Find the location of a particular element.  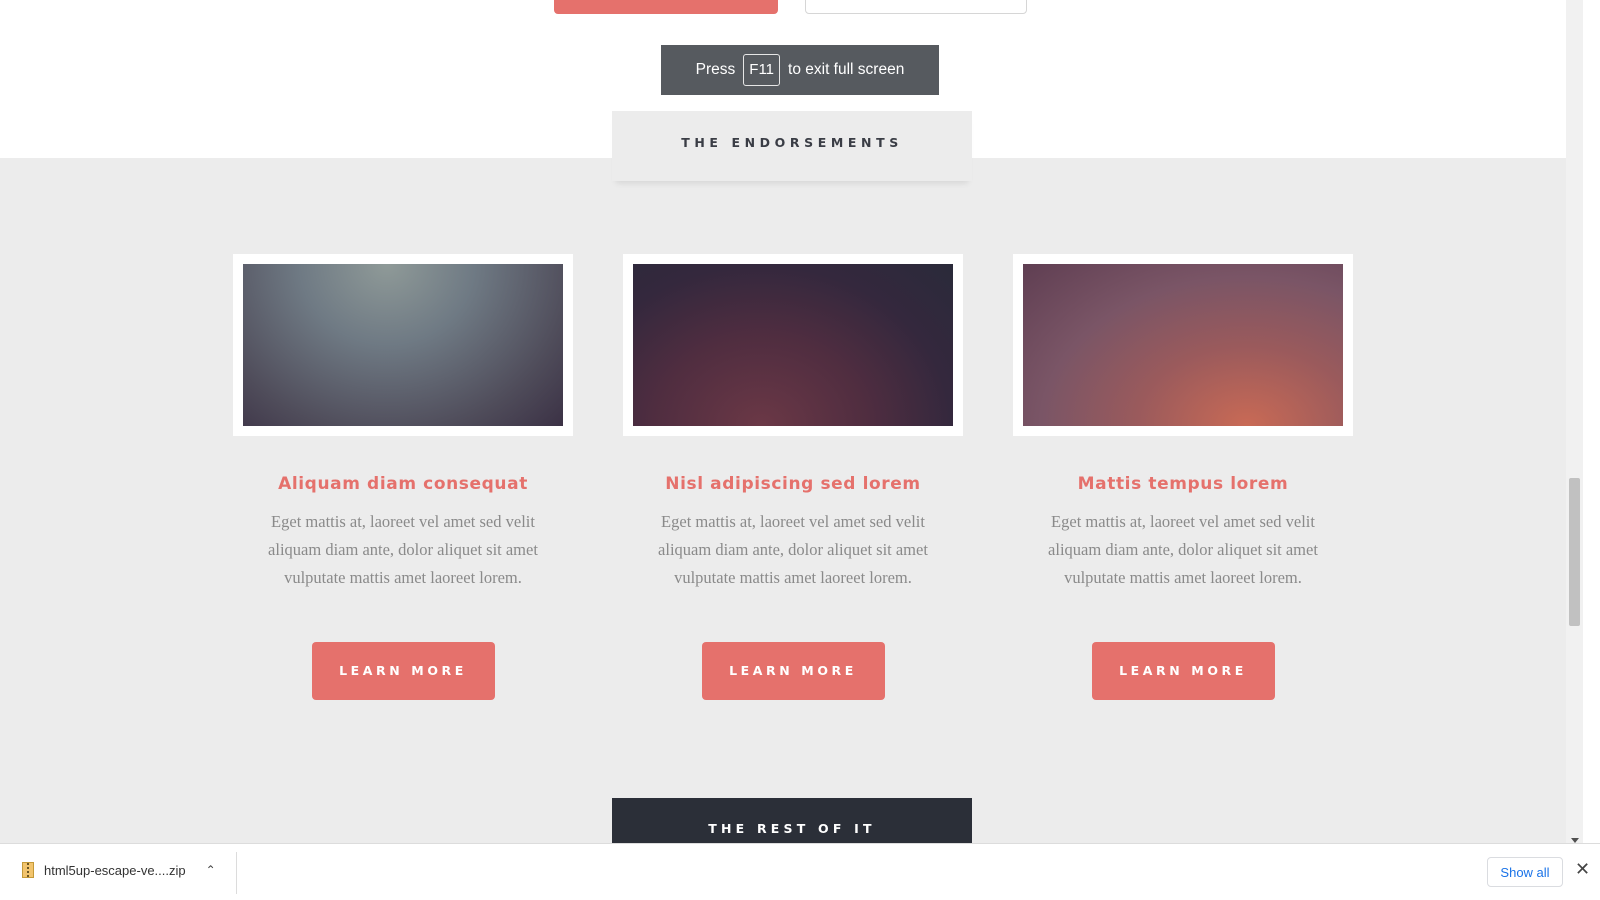

scrollbar-thumb is located at coordinates (1574, 552).